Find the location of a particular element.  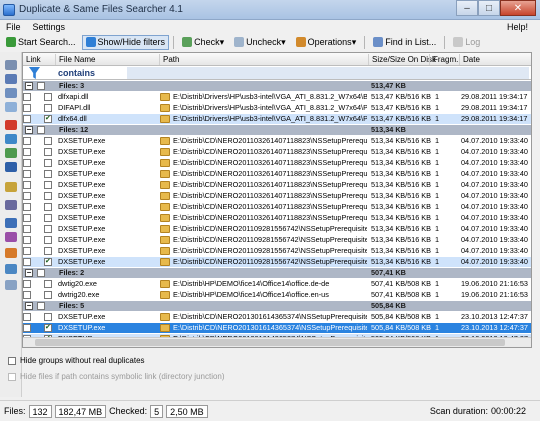

collapse-icon is located at coordinates (11, 93).